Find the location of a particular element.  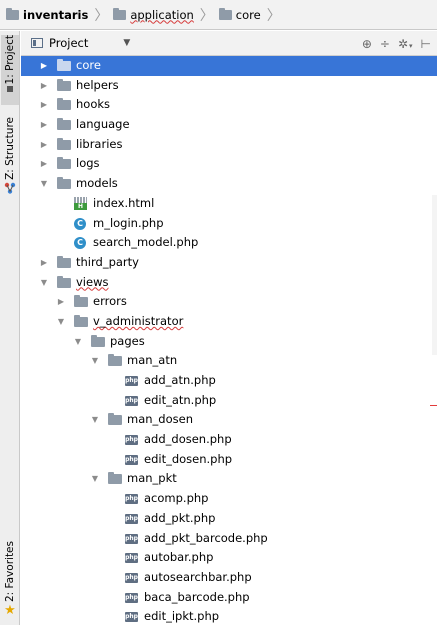

class-file-icon: C is located at coordinates (80, 243).